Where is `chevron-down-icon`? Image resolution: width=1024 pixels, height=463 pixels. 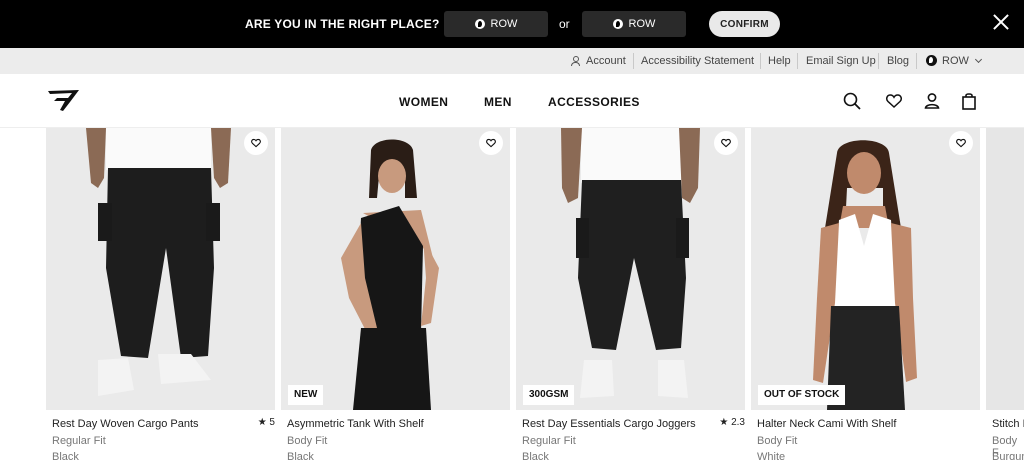 chevron-down-icon is located at coordinates (978, 59).